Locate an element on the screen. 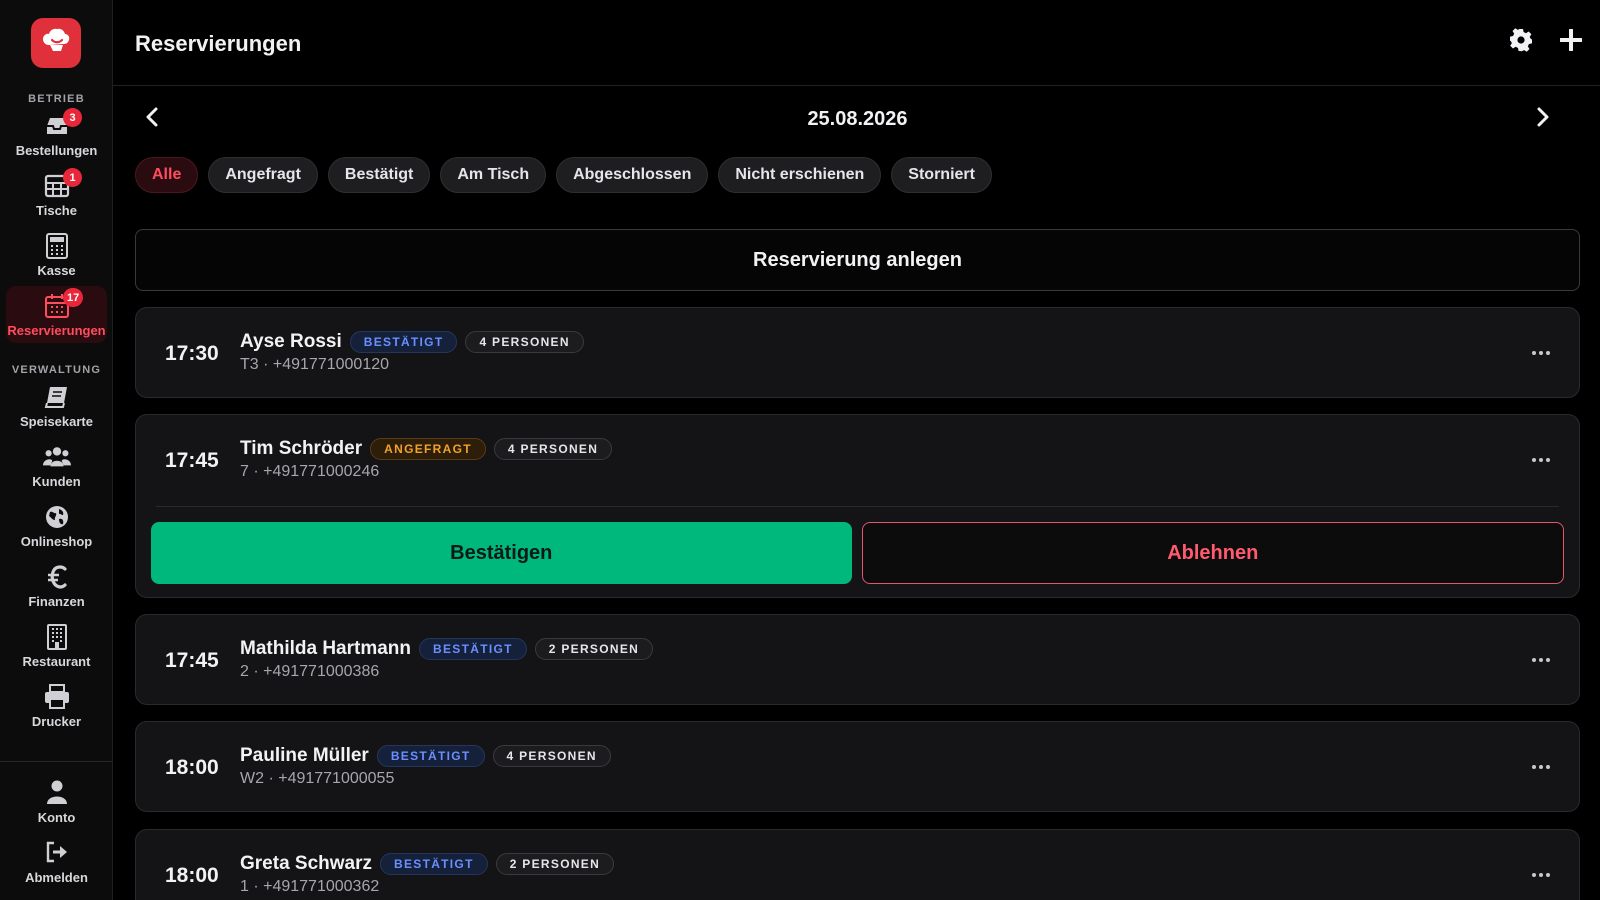 This screenshot has height=900, width=1600. sidebar-item-label: Speisekarte is located at coordinates (56, 421).